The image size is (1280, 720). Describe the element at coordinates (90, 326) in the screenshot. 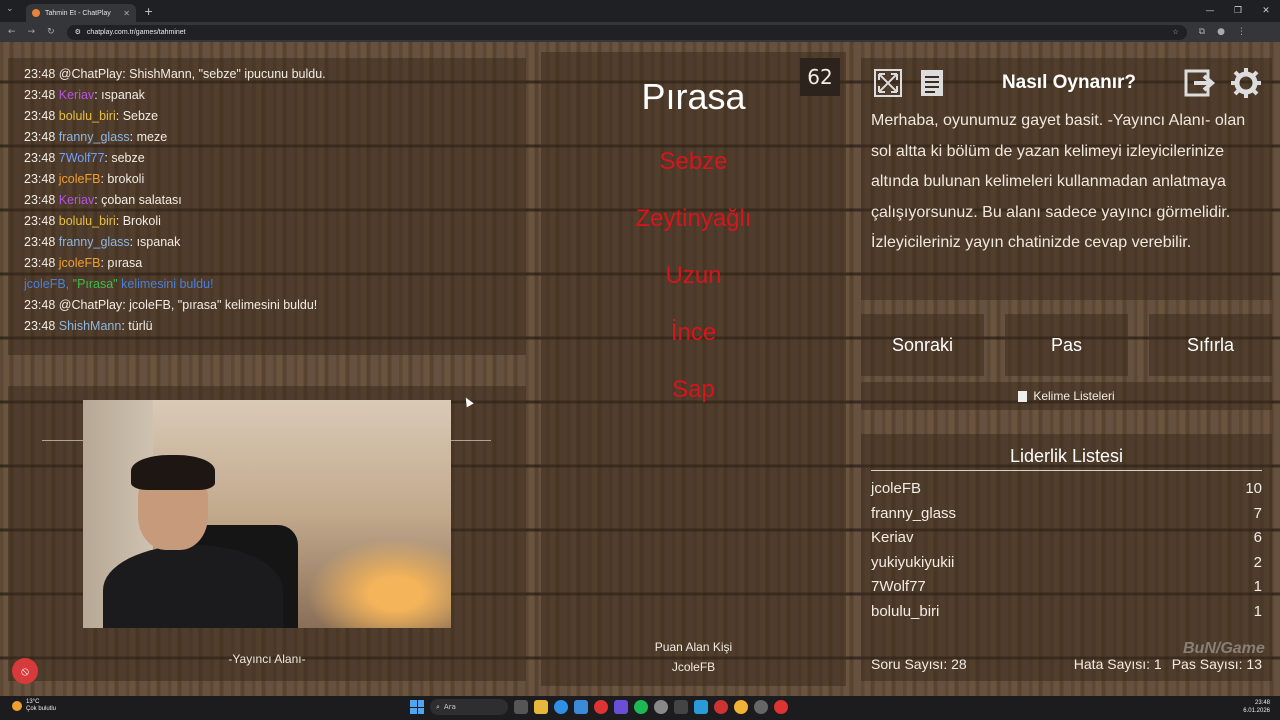

I see `chat-username: ShishMann` at that location.